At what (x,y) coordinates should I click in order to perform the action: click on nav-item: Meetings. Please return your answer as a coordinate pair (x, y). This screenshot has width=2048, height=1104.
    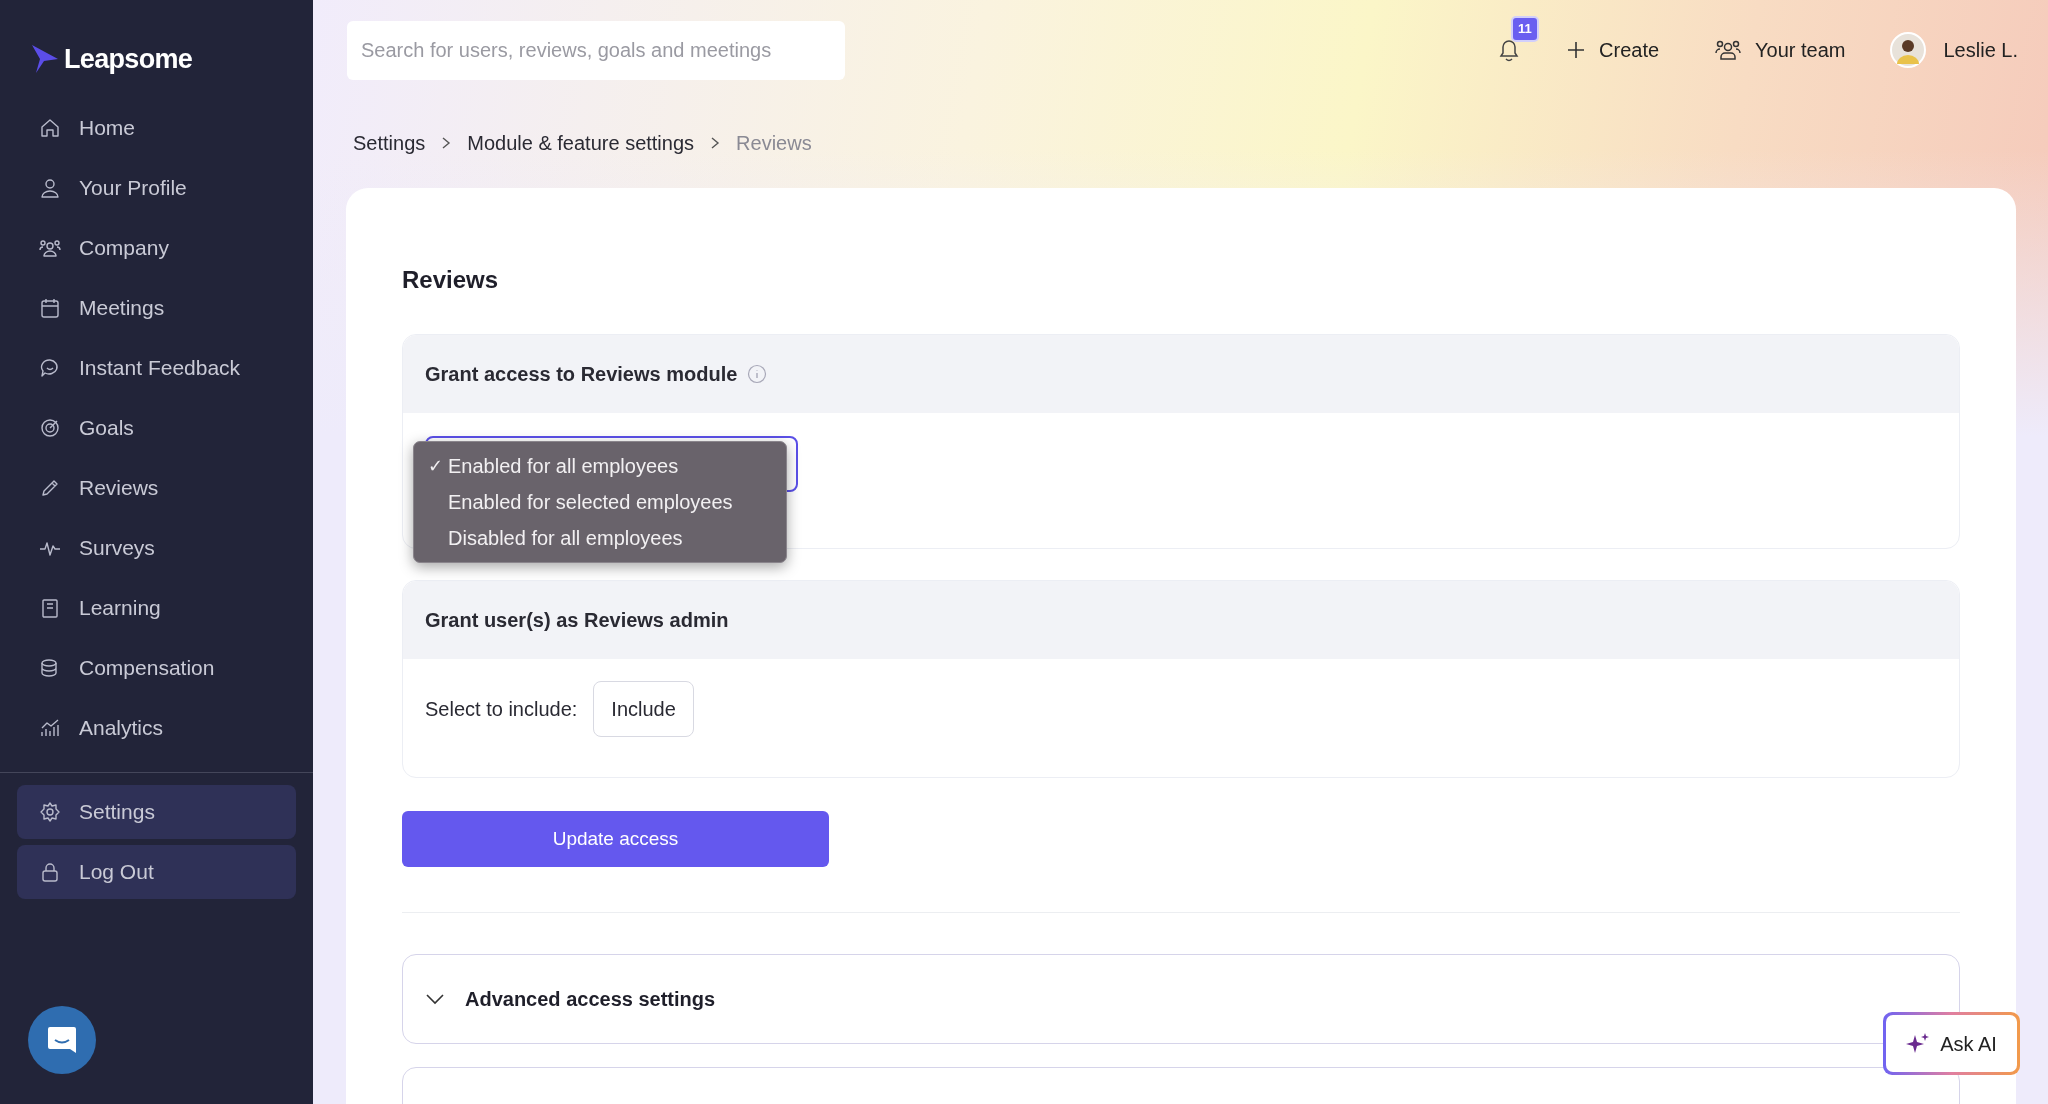
    Looking at the image, I should click on (156, 308).